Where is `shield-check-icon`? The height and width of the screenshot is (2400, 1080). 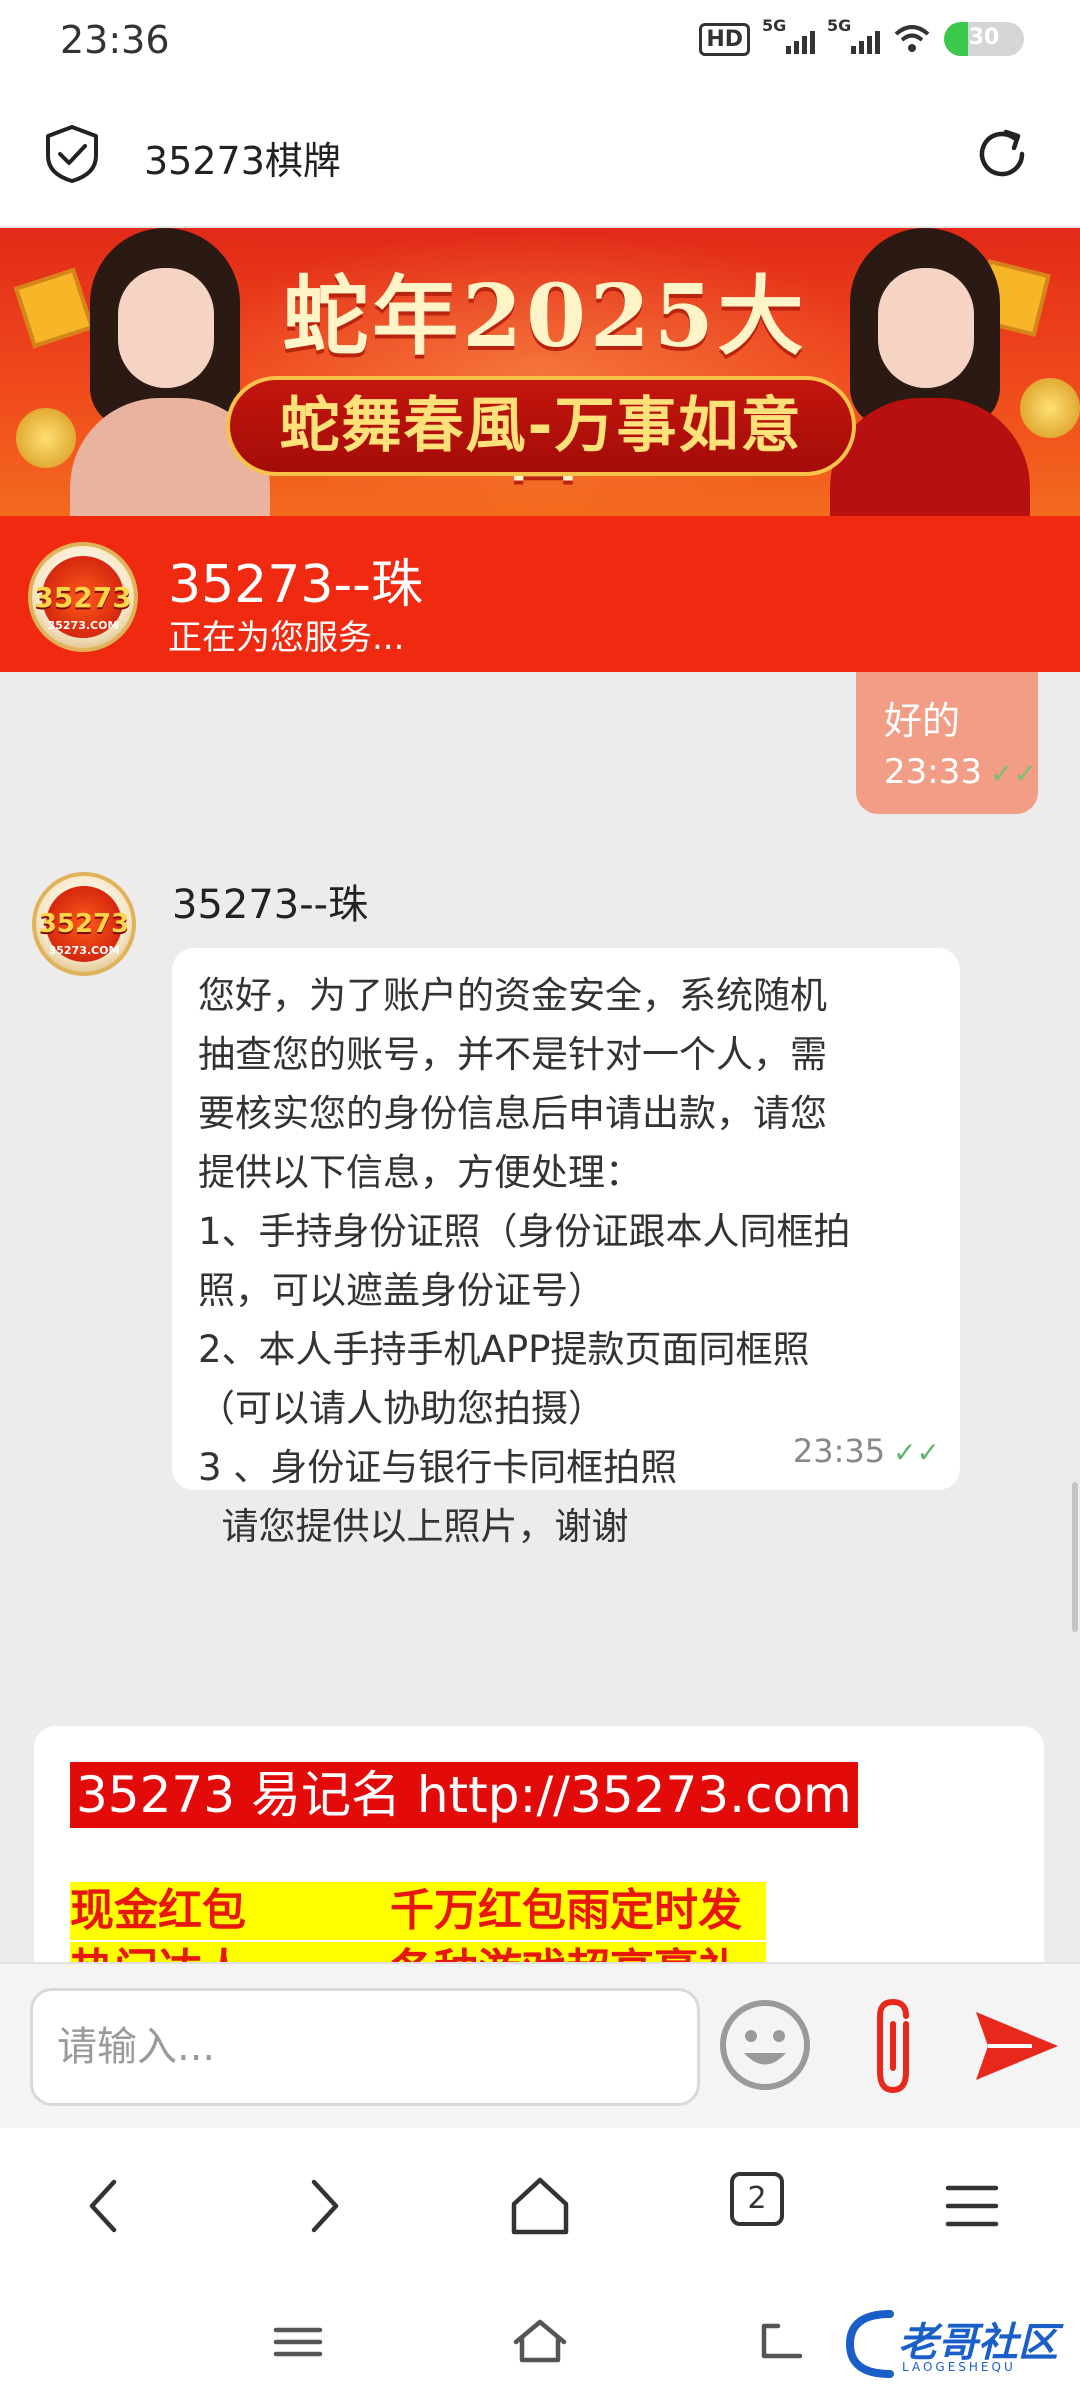
shield-check-icon is located at coordinates (72, 154).